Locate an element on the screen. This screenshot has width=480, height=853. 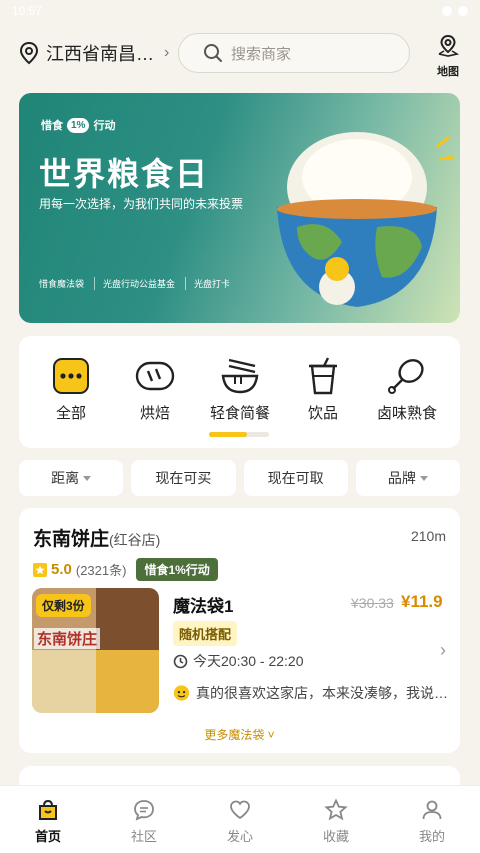
store-thumbnail: 东南饼庄 仅剩3份 is located at coordinates (95, 650).